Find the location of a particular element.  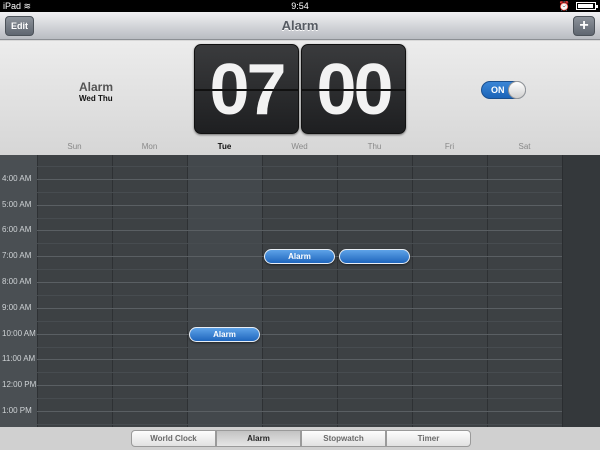

day-header-sat: Sat is located at coordinates (524, 146).